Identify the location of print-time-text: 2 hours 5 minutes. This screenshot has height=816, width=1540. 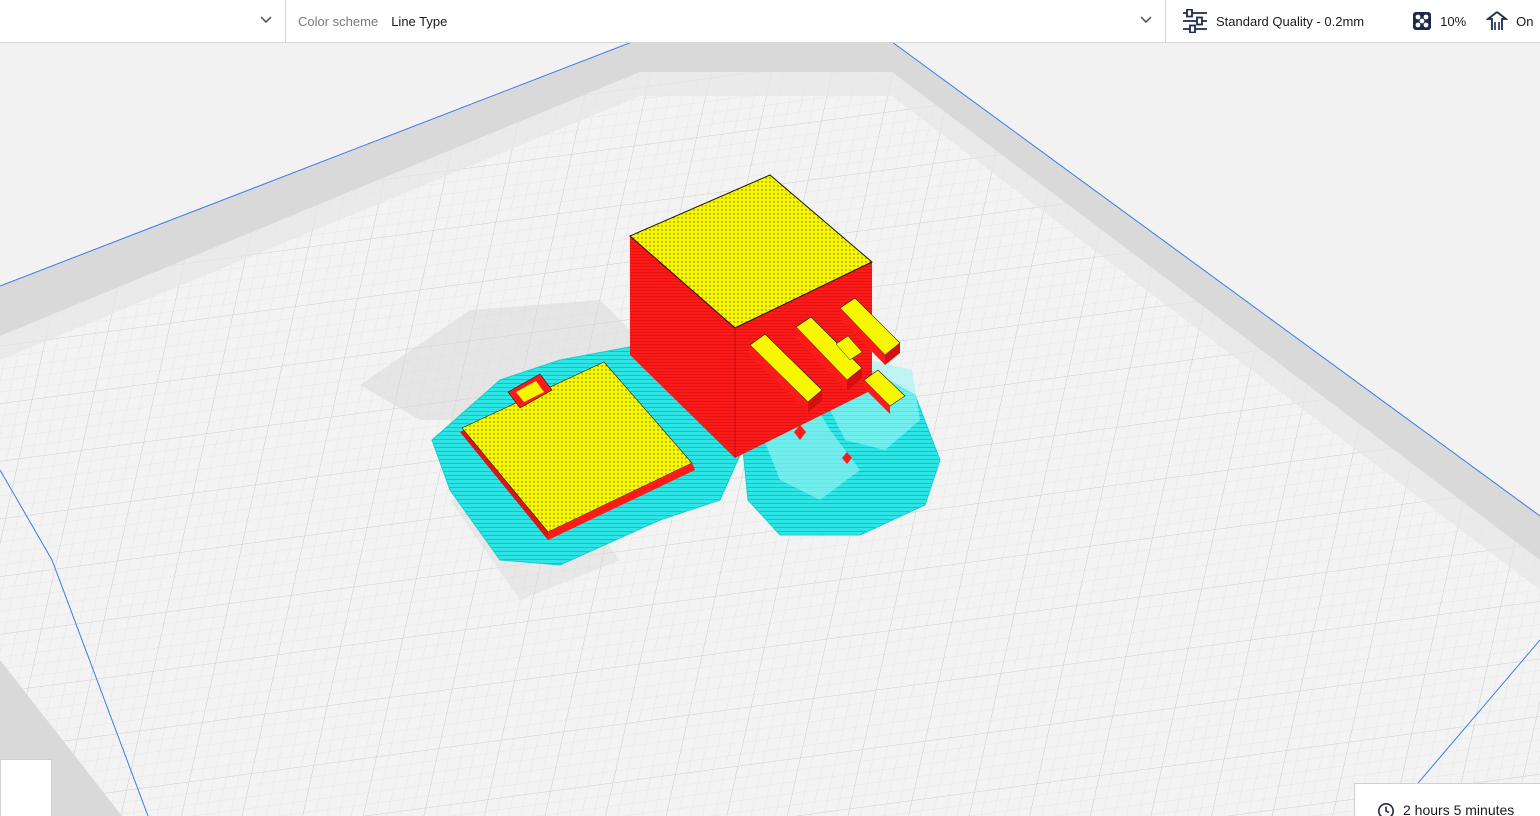
(1459, 809).